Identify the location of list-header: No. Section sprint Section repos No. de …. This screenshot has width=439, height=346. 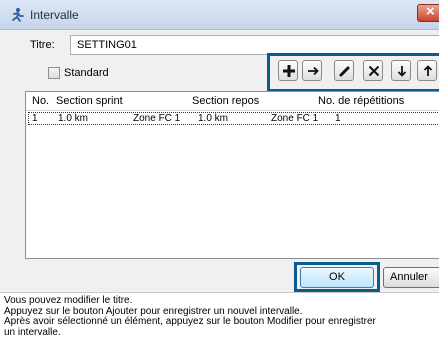
(232, 101).